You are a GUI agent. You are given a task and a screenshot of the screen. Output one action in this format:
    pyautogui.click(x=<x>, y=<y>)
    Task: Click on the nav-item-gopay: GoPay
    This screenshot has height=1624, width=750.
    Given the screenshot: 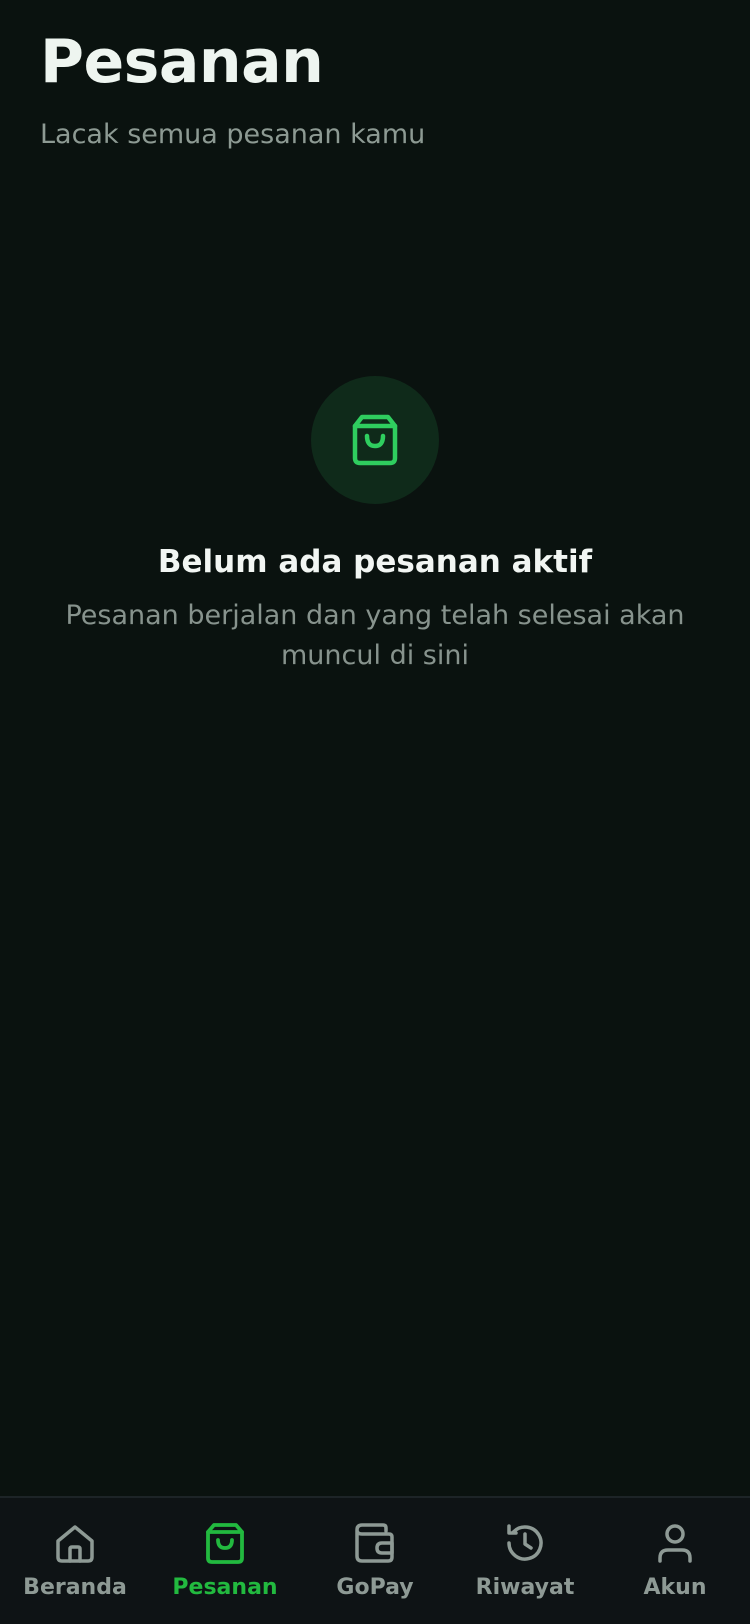 What is the action you would take?
    pyautogui.click(x=375, y=1561)
    